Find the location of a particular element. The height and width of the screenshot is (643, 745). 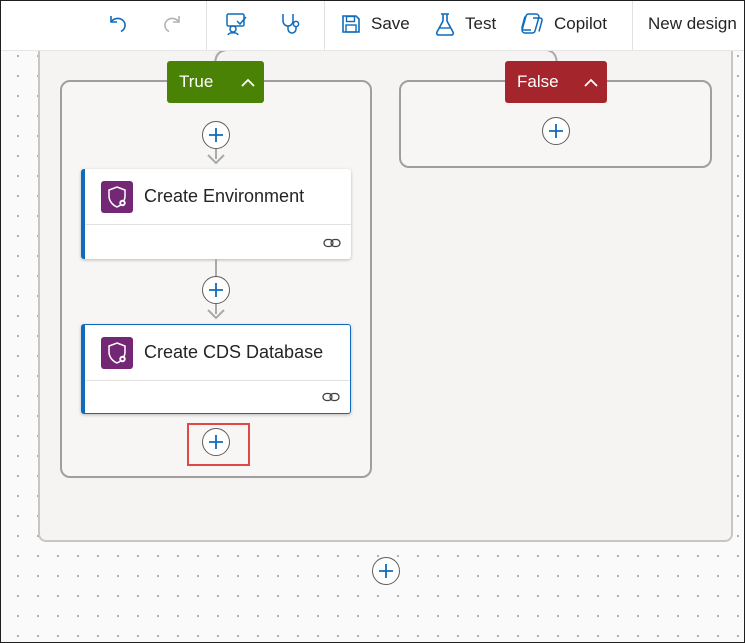

action-card-create-environment: Create Environment is located at coordinates (216, 214).